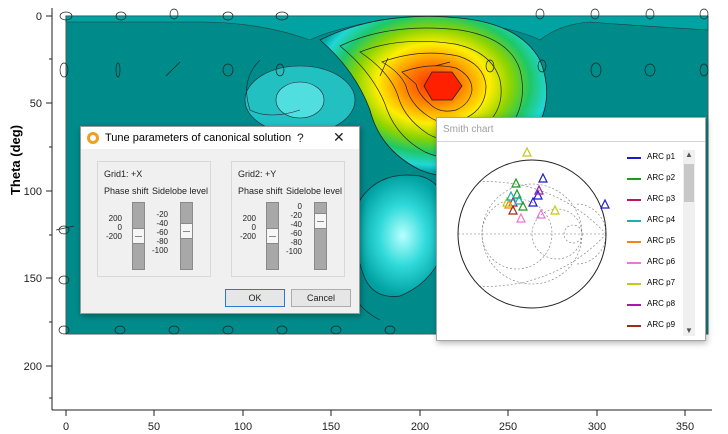 Image resolution: width=728 pixels, height=434 pixels. What do you see at coordinates (260, 191) in the screenshot?
I see `grid2-phase-label: Phase shift` at bounding box center [260, 191].